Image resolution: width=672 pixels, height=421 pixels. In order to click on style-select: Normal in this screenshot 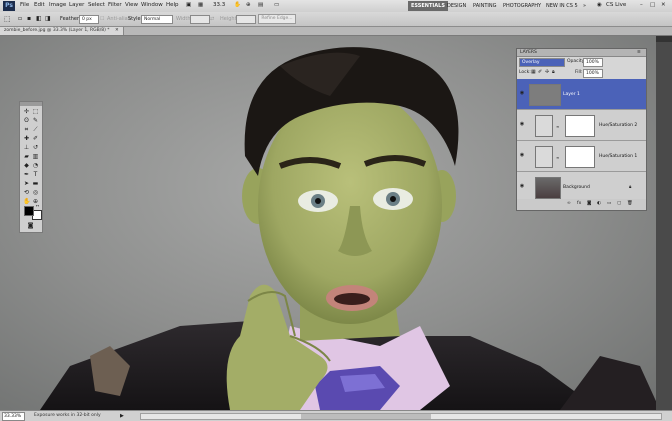, I will do `click(157, 19)`.